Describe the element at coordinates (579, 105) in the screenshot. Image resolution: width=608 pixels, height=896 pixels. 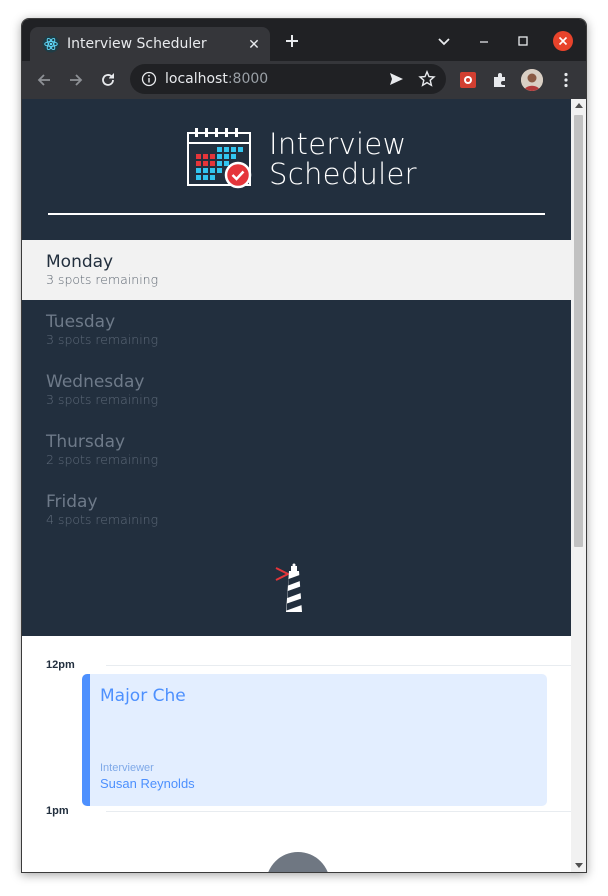
I see `scroll-up-arrow-icon` at that location.